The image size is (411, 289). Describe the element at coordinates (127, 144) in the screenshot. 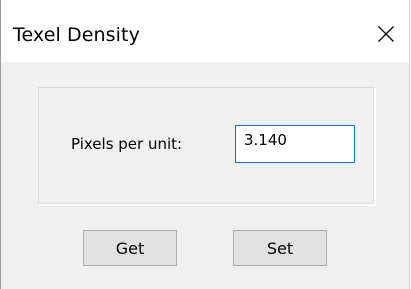

I see `pixels-per-unit-label: Pixels per unit:` at that location.